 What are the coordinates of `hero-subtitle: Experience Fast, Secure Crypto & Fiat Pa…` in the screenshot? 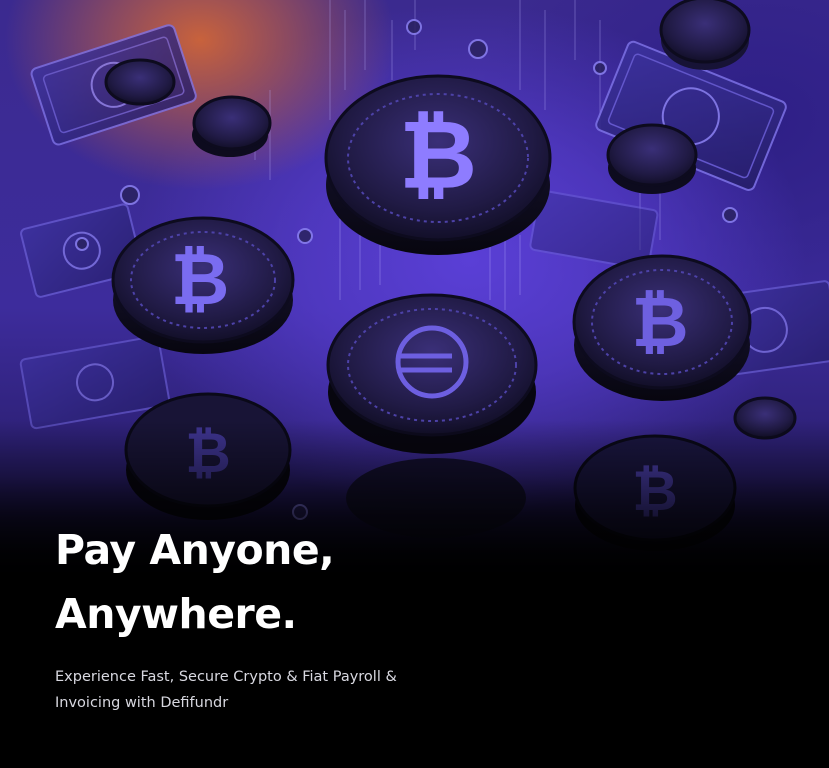 It's located at (226, 690).